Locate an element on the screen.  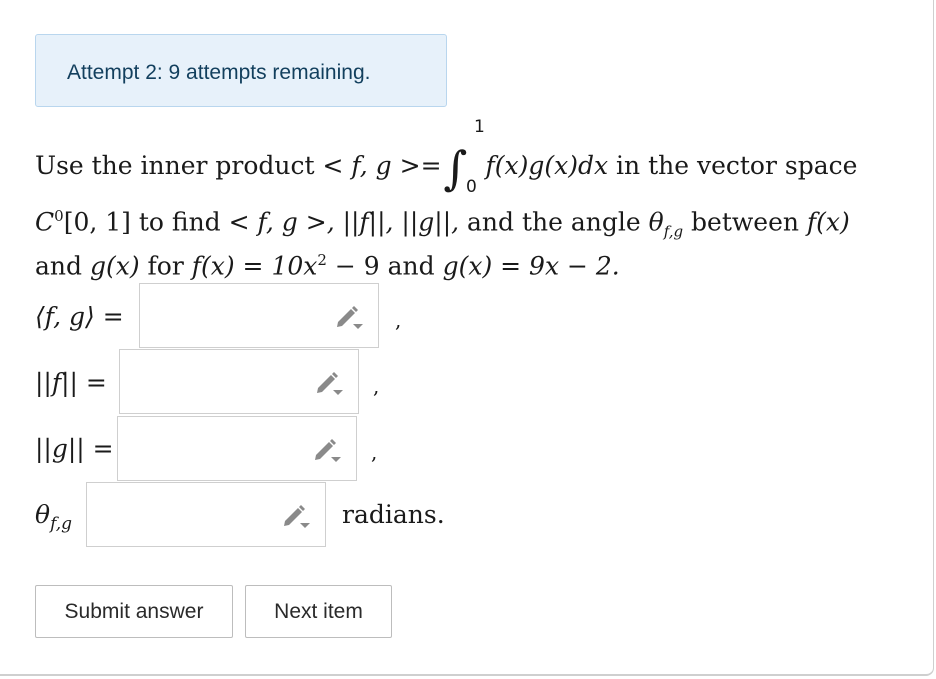
f-definition-rest: − 9 is located at coordinates (357, 266).